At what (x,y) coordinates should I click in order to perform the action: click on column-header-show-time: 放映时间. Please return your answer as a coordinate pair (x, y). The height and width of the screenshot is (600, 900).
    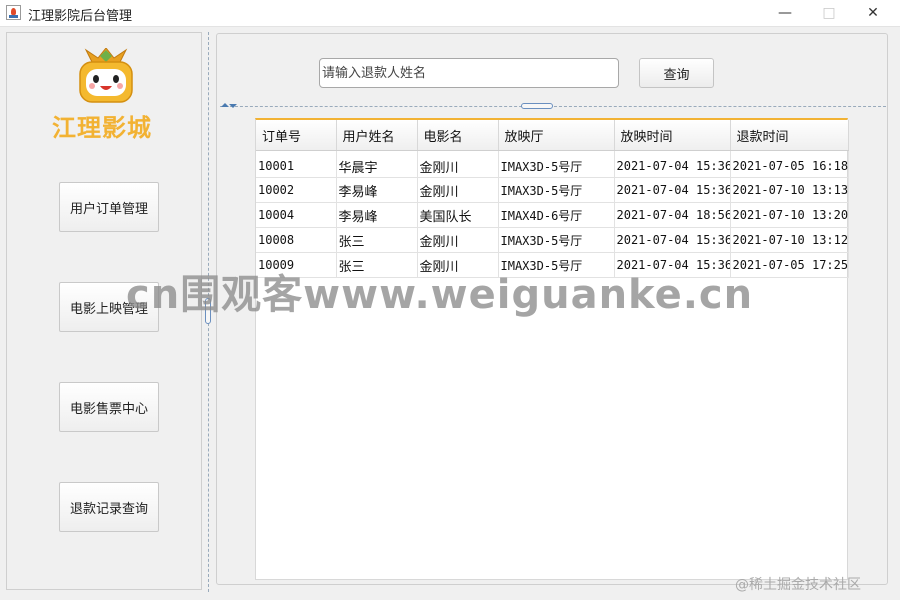
    Looking at the image, I should click on (672, 135).